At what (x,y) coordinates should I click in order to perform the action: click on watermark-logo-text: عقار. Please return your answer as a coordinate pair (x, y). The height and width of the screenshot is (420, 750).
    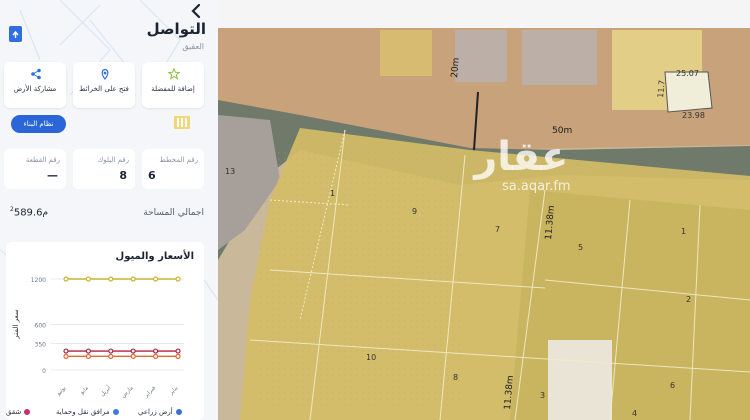
    Looking at the image, I should click on (521, 157).